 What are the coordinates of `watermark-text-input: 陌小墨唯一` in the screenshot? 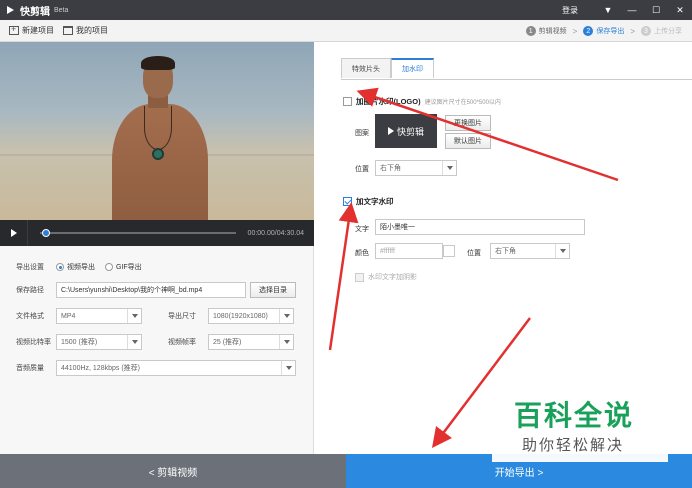 It's located at (480, 227).